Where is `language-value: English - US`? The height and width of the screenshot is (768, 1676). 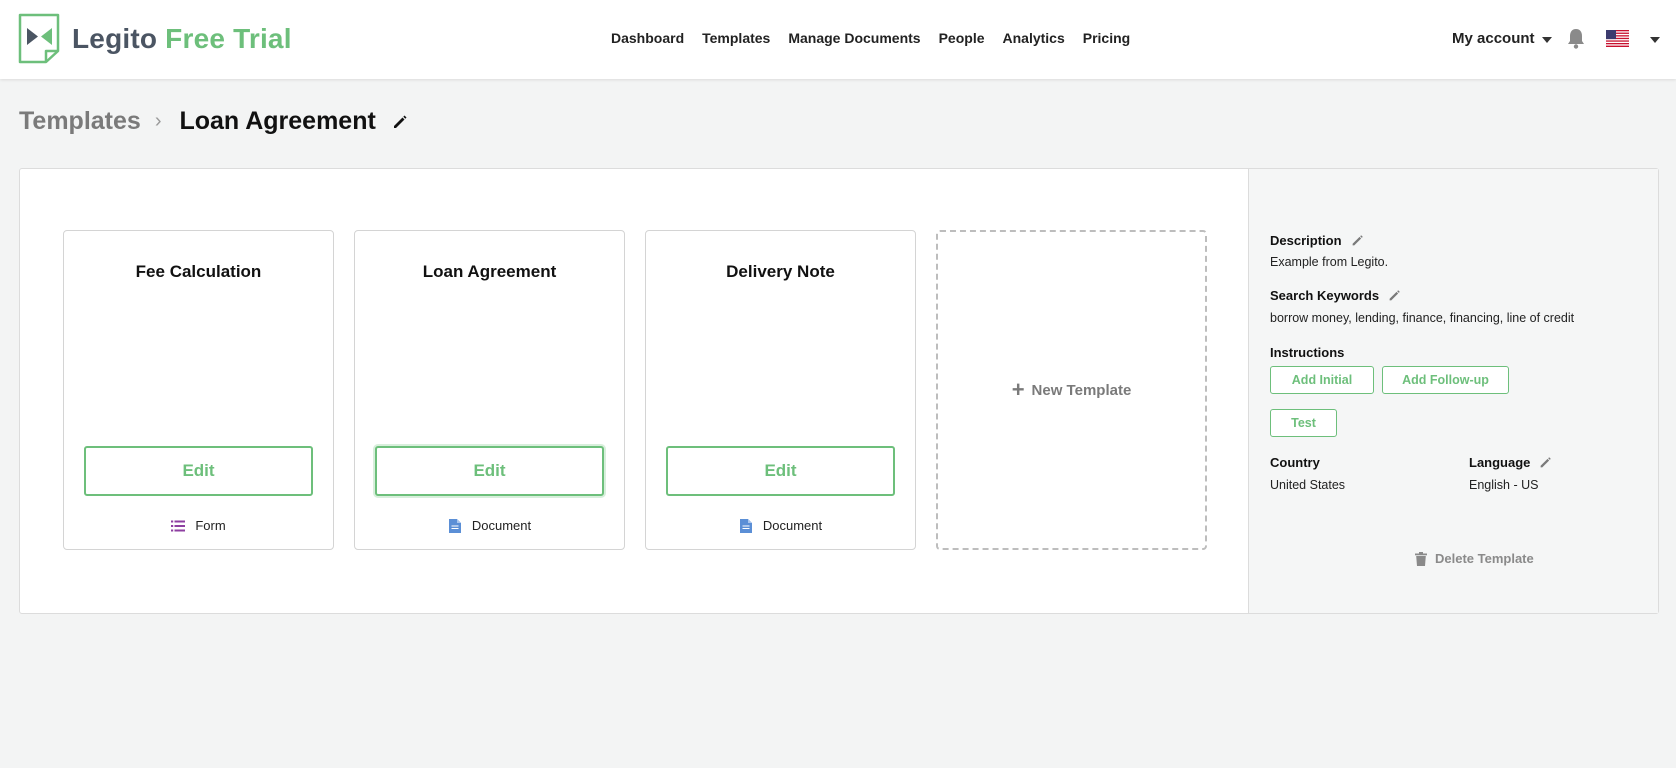 language-value: English - US is located at coordinates (1504, 485).